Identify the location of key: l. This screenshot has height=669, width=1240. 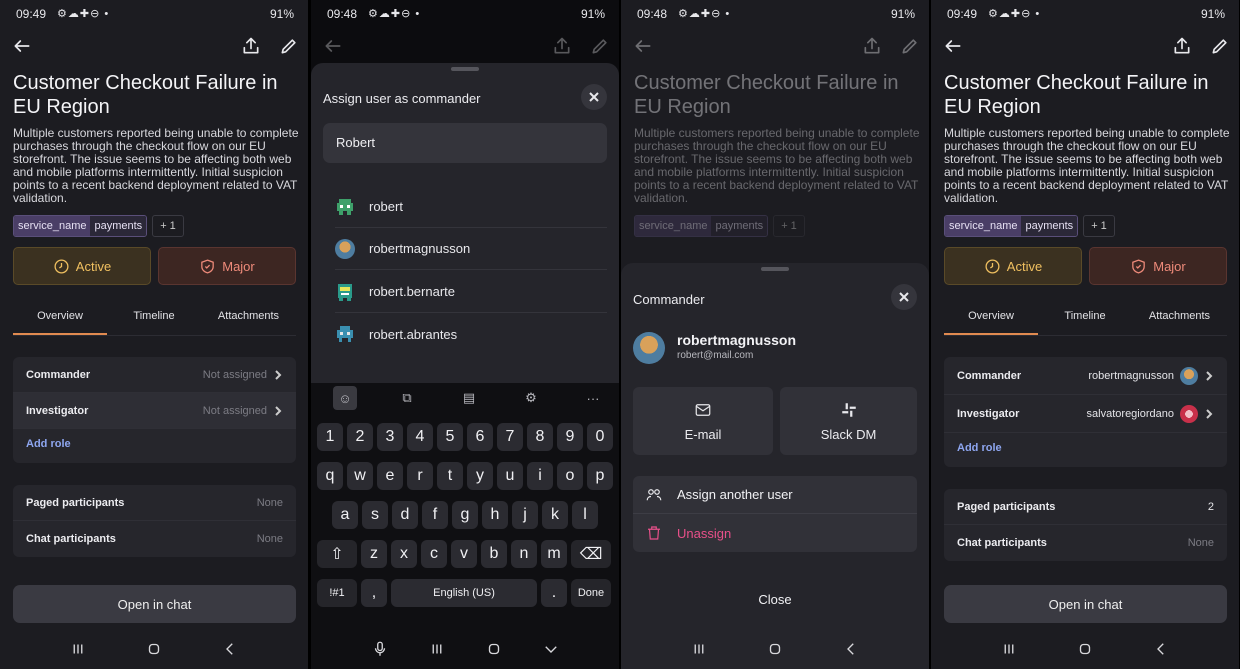
(585, 515).